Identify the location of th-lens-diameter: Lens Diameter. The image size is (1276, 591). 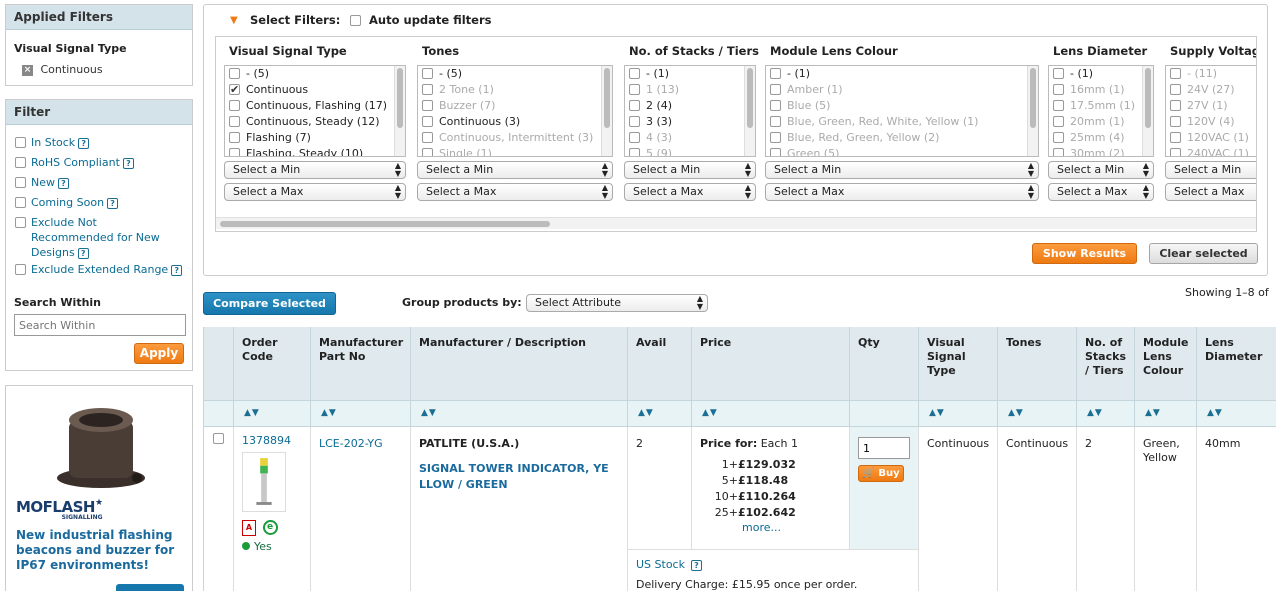
(1236, 364).